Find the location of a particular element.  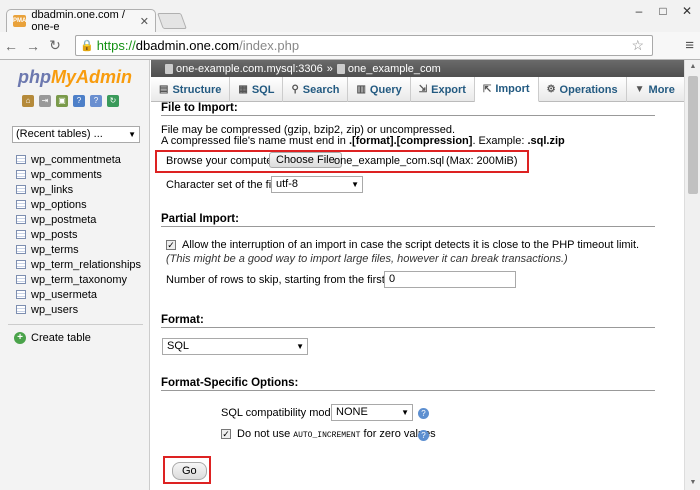

tab-close-icon: ✕ is located at coordinates (144, 21).